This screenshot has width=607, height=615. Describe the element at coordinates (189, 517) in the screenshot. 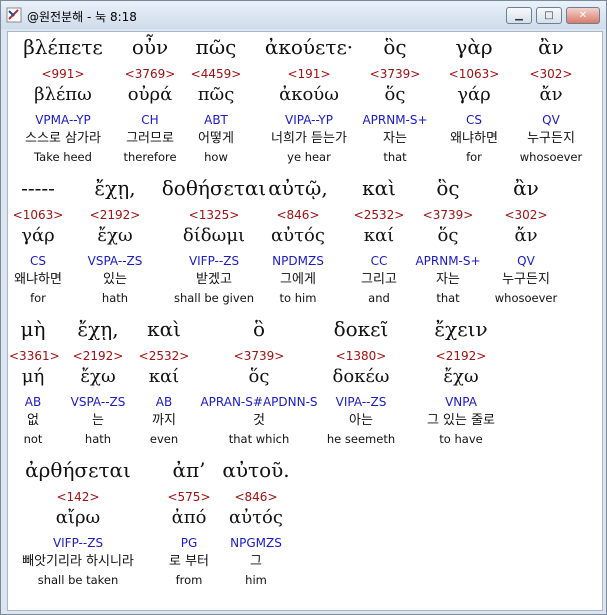

I see `word-lemma: ἀπό` at that location.